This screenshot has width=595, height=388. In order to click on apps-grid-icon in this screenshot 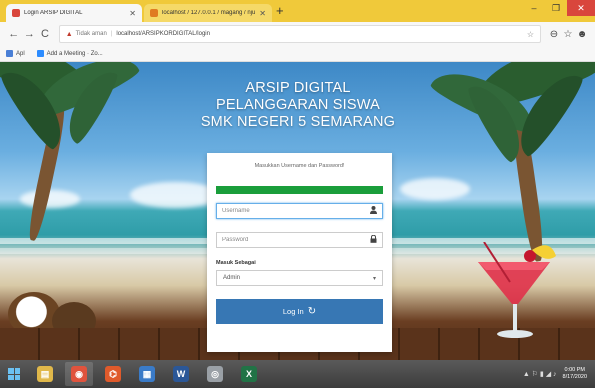, I will do `click(9, 53)`.